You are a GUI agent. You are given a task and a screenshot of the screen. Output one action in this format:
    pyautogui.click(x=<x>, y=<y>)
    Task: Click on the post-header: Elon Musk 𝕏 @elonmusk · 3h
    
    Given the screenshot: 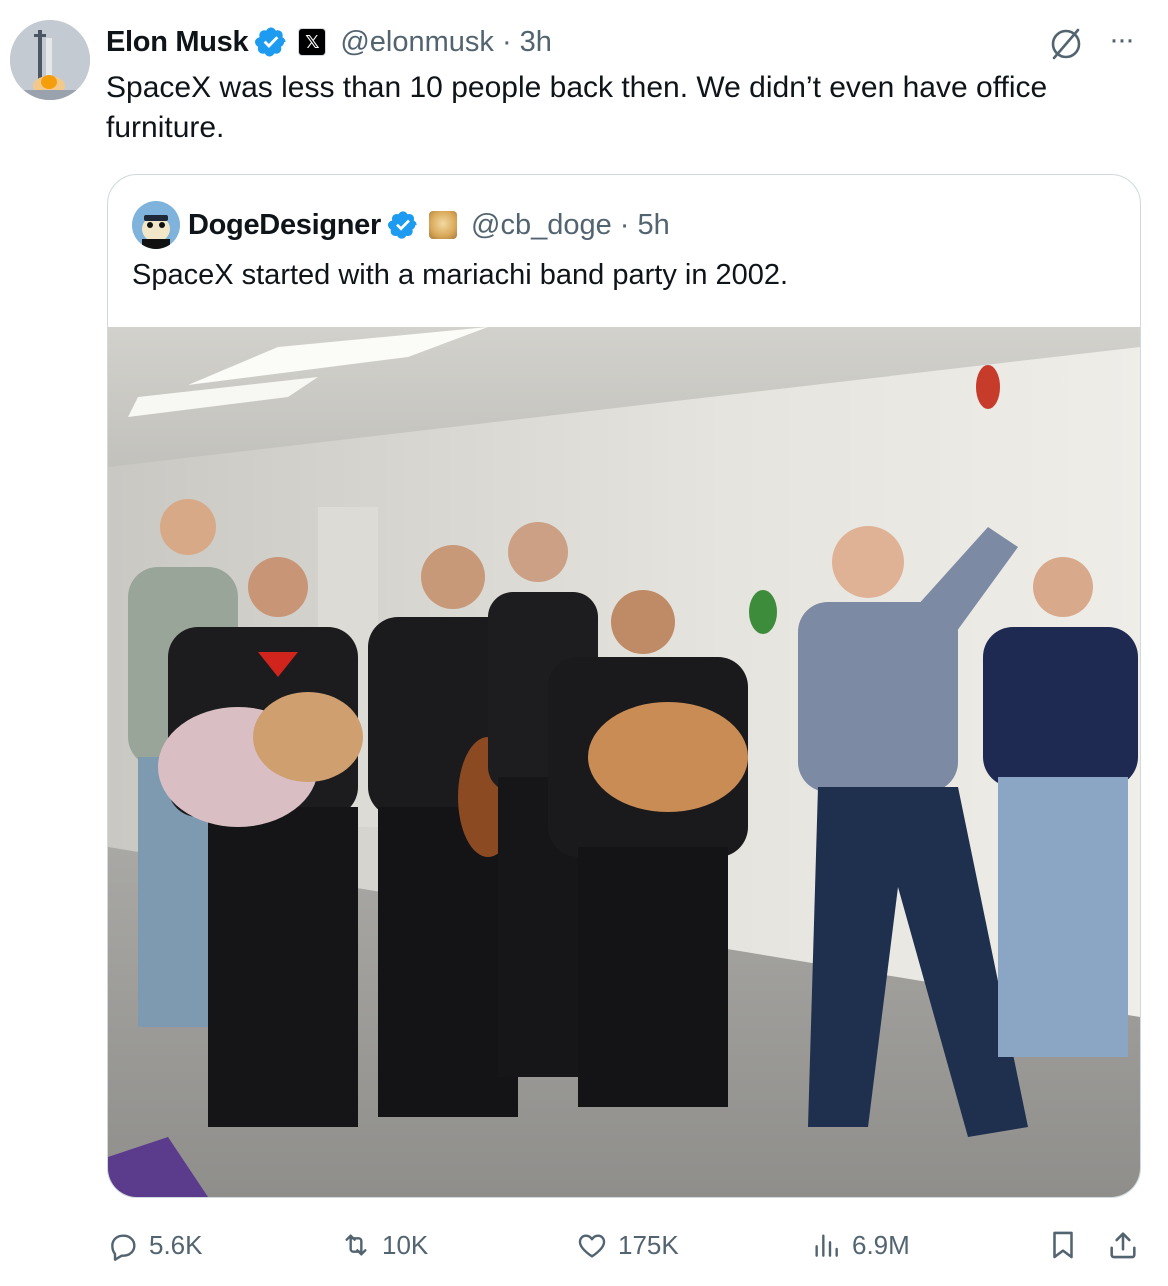 What is the action you would take?
    pyautogui.click(x=329, y=42)
    